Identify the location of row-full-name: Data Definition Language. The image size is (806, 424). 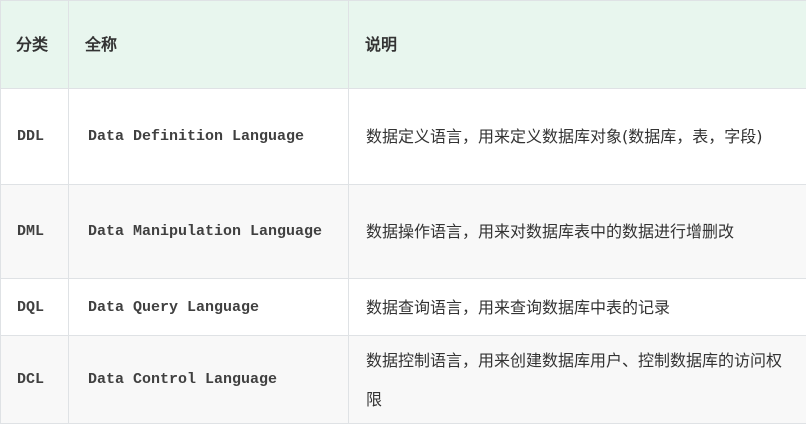
(209, 137).